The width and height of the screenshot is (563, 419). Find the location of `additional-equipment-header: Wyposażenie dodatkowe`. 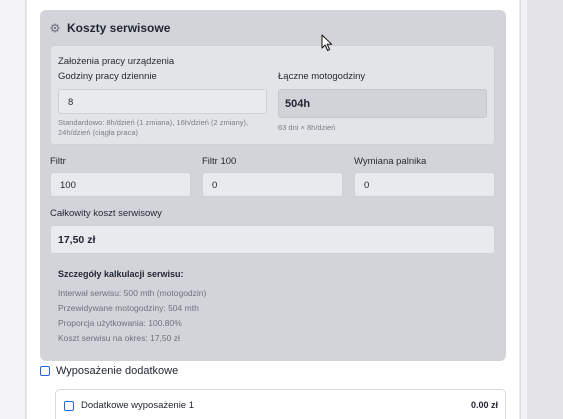

additional-equipment-header: Wyposażenie dodatkowe is located at coordinates (109, 371).